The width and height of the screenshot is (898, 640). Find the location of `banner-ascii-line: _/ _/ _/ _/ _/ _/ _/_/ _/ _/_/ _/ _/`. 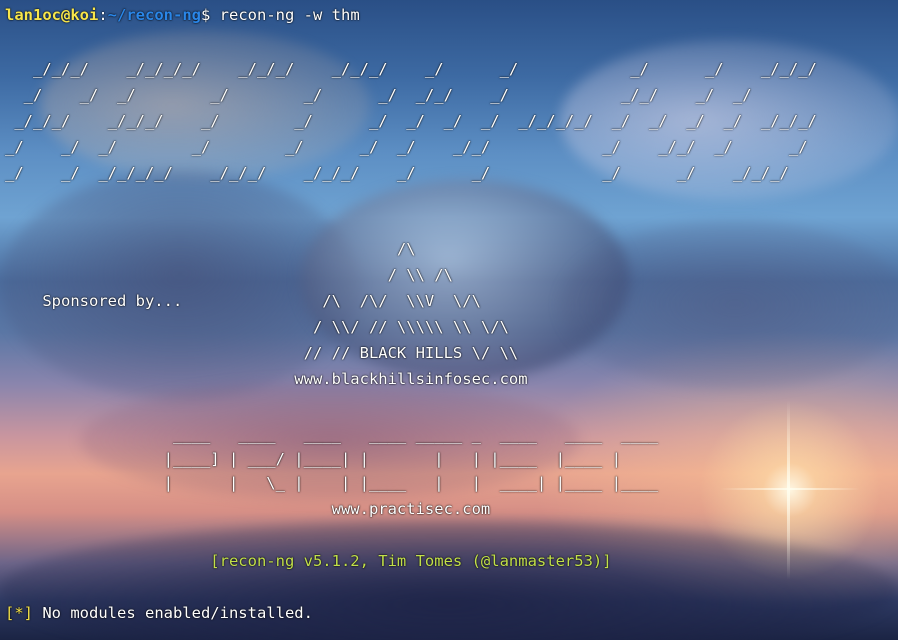

banner-ascii-line: _/ _/ _/ _/ _/ _/ _/_/ _/ _/_/ _/ _/ is located at coordinates (378, 95).